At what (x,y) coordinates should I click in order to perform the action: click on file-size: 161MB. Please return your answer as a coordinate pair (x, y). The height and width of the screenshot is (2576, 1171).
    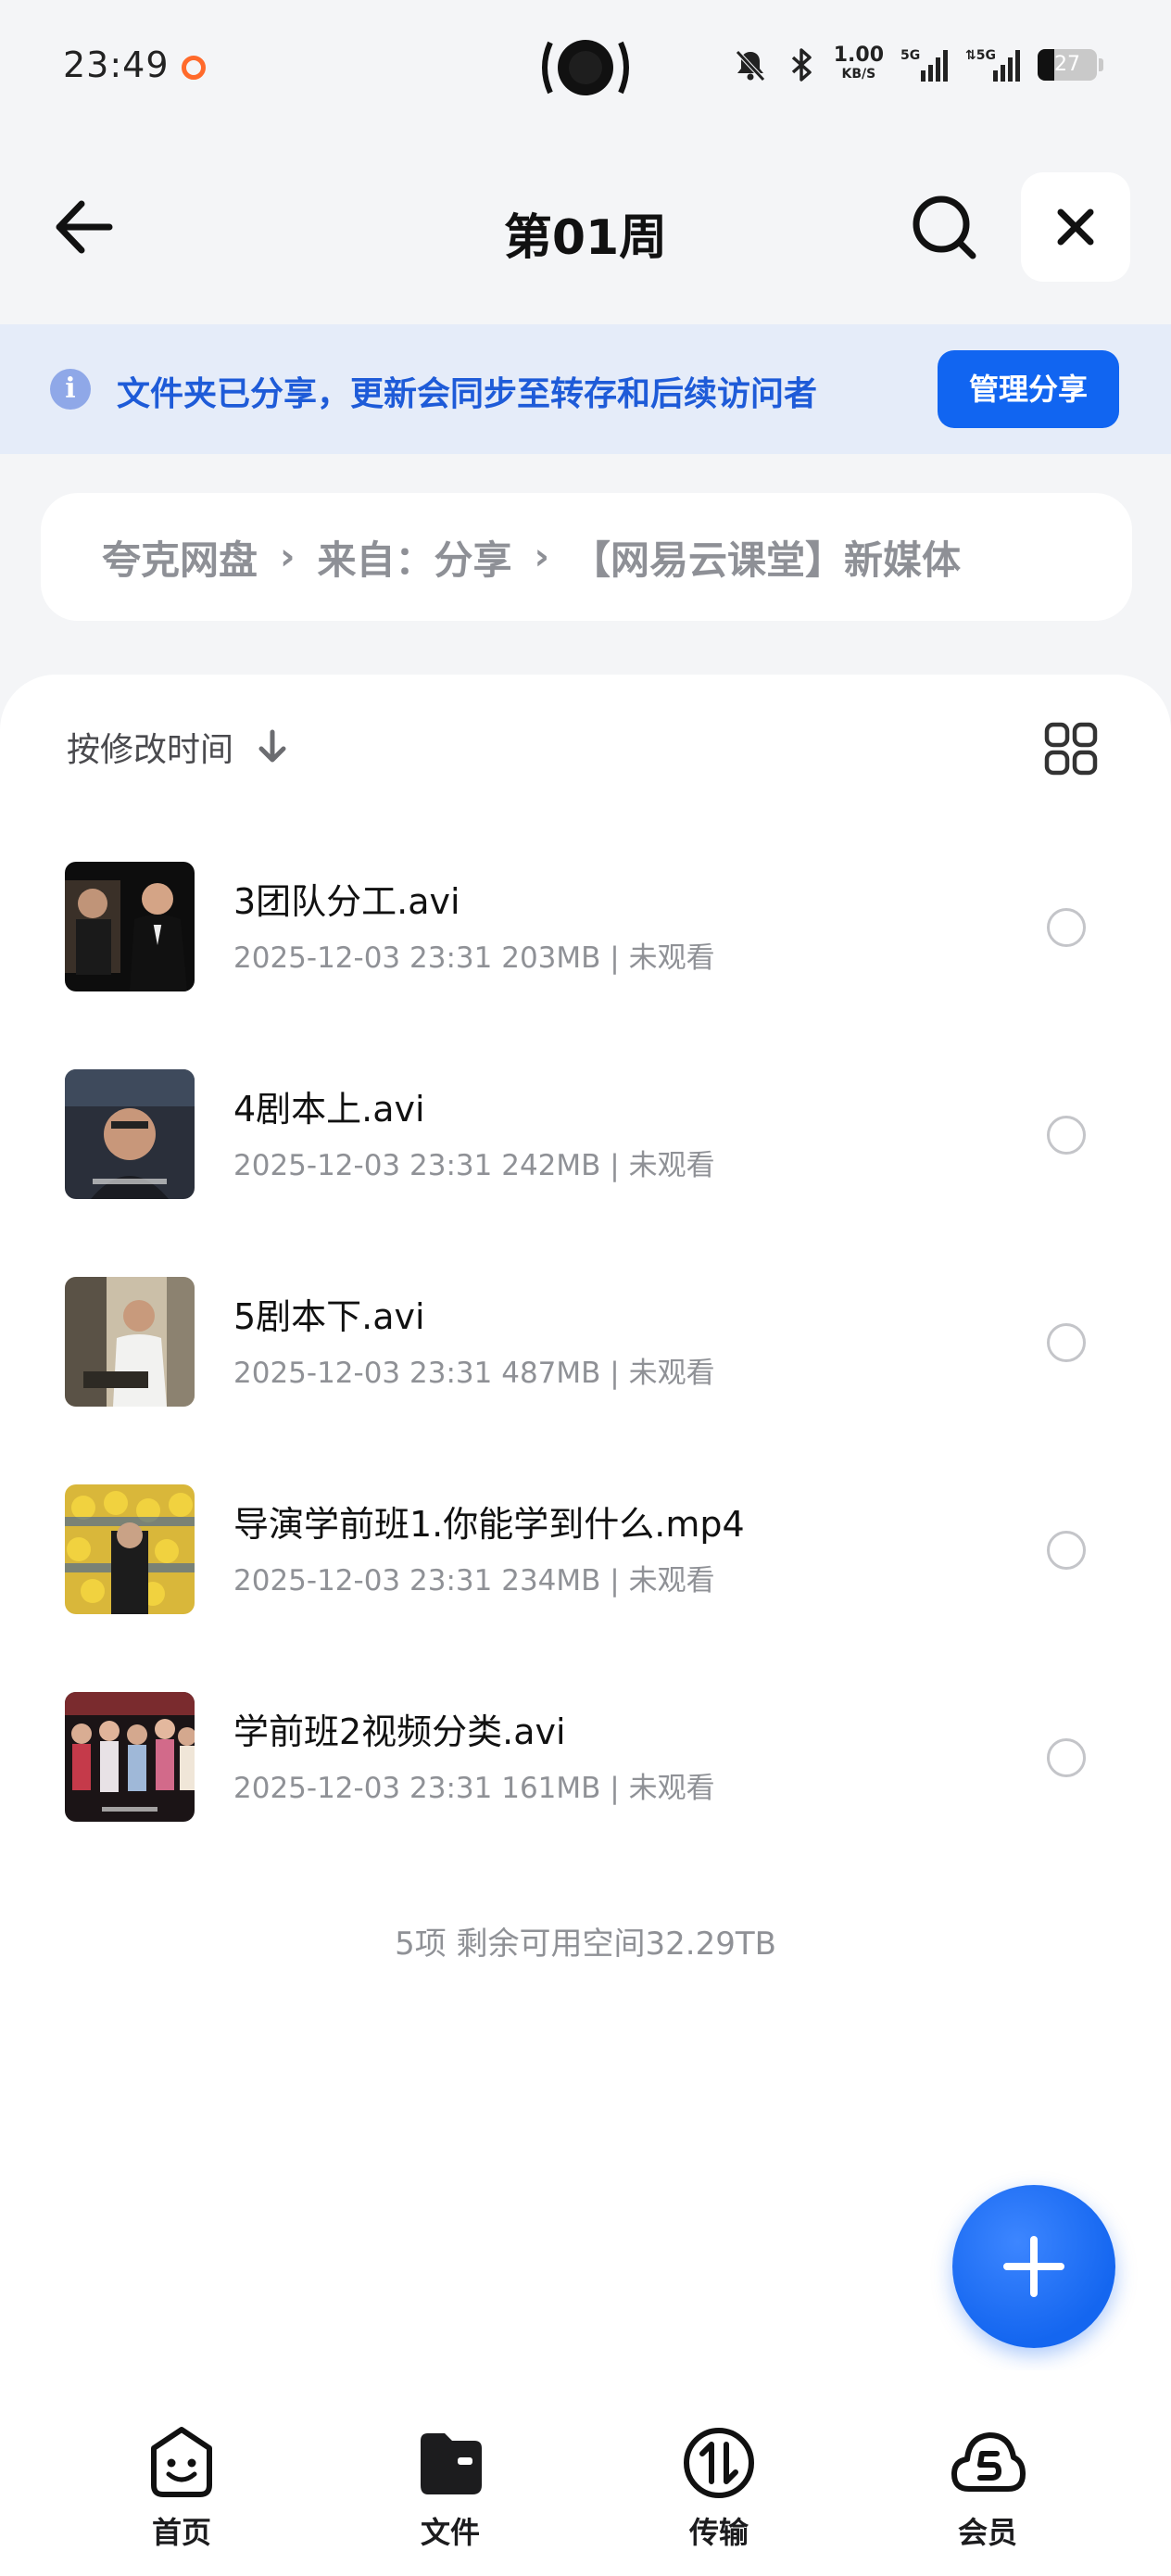
    Looking at the image, I should click on (551, 1788).